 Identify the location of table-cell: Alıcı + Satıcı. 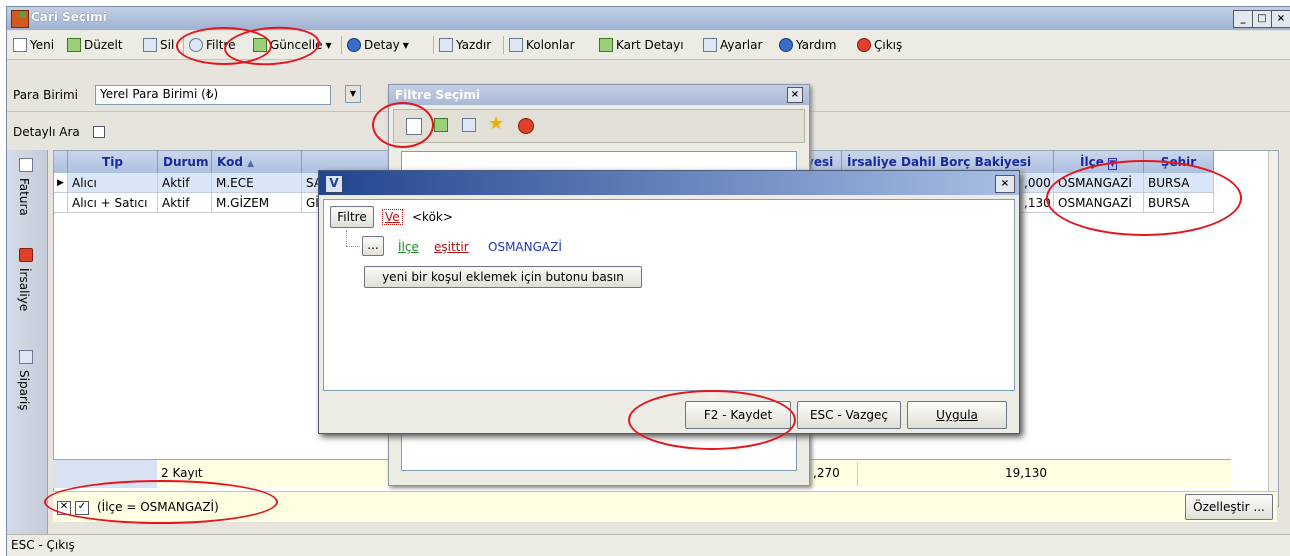
(113, 203).